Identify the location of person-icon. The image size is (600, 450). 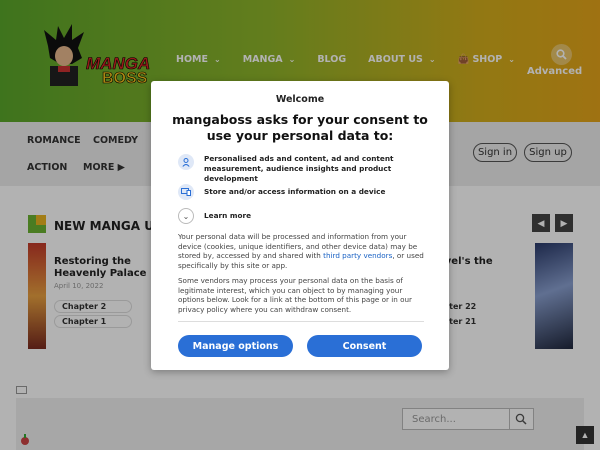
(186, 162).